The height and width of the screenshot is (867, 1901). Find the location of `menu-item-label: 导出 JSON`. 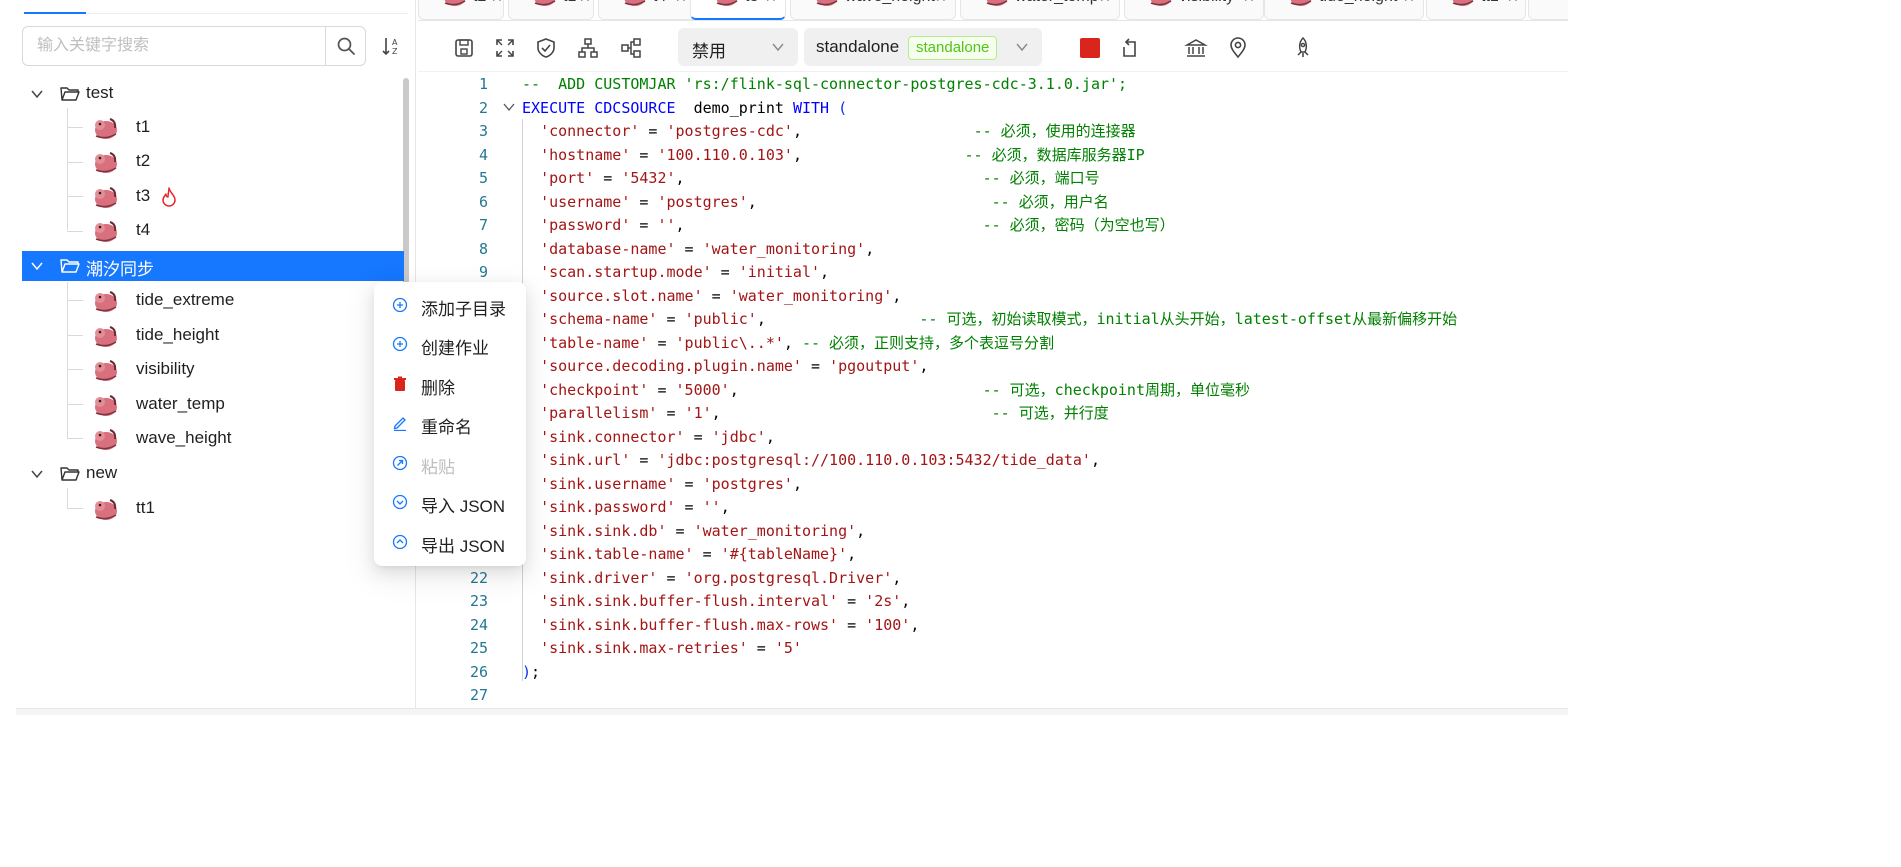

menu-item-label: 导出 JSON is located at coordinates (463, 546).